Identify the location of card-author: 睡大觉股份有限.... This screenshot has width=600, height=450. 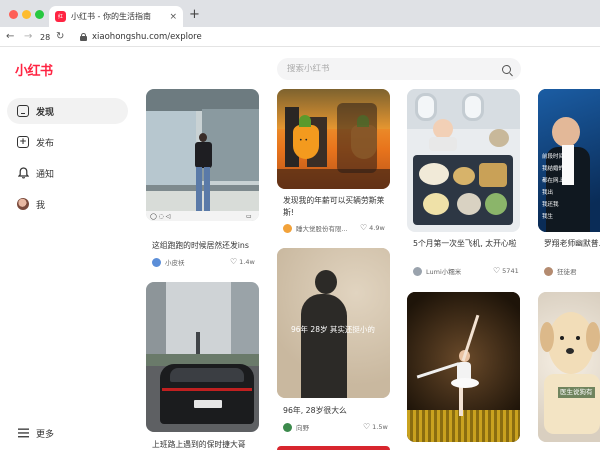
(320, 228).